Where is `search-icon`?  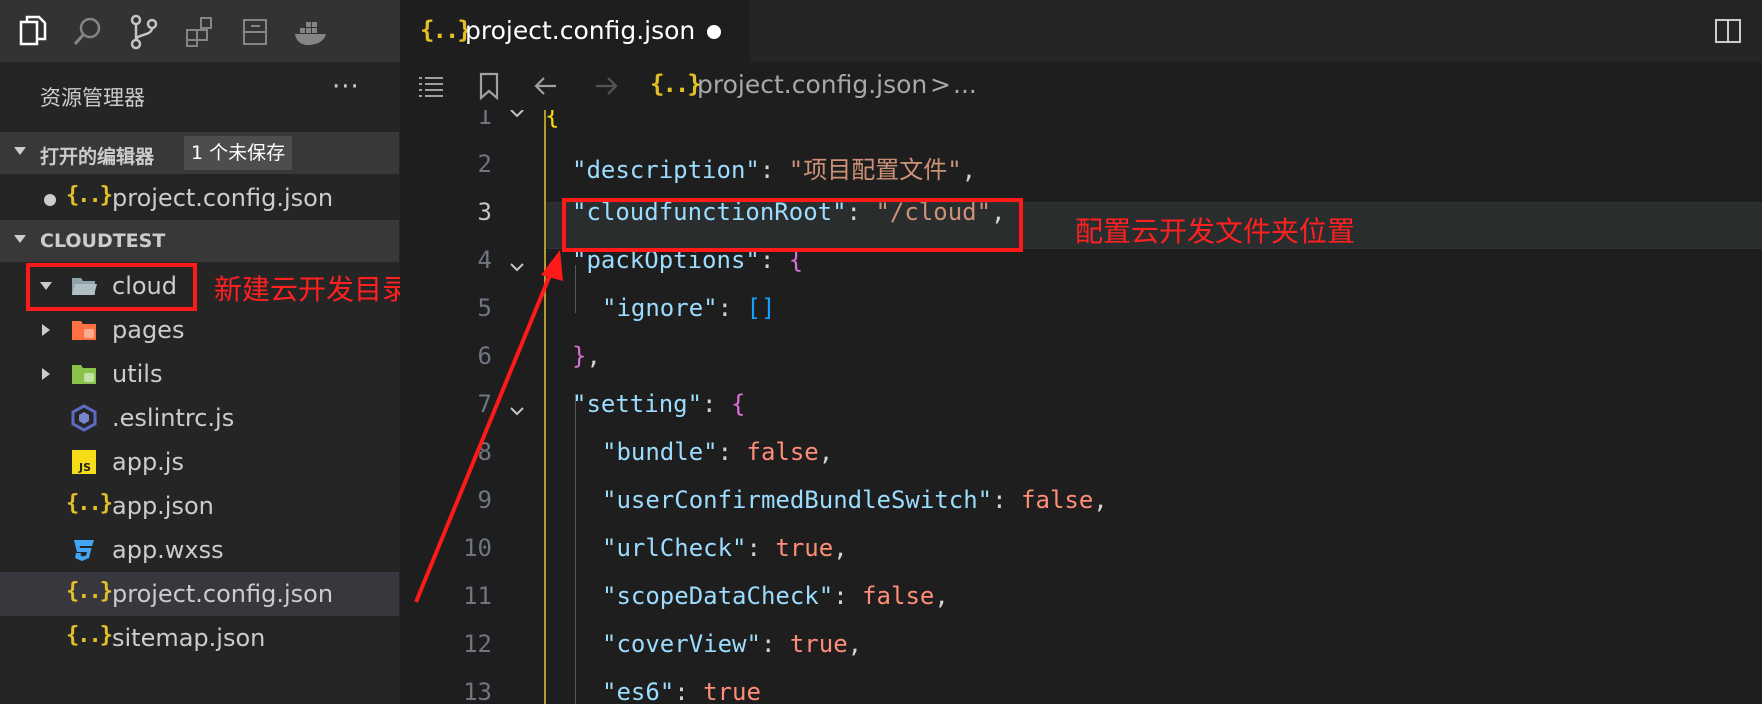
search-icon is located at coordinates (88, 32).